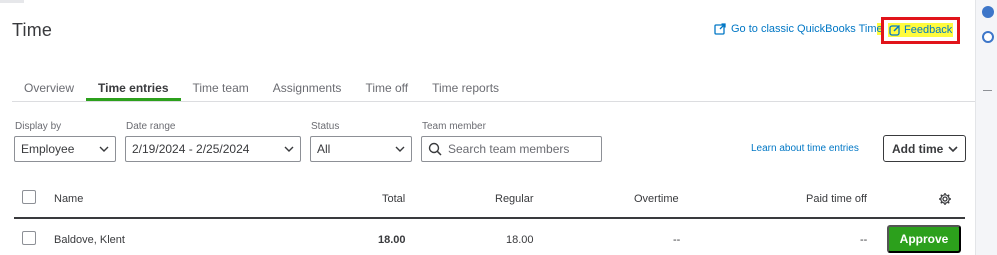  What do you see at coordinates (221, 88) in the screenshot?
I see `tab-time-team: Time team` at bounding box center [221, 88].